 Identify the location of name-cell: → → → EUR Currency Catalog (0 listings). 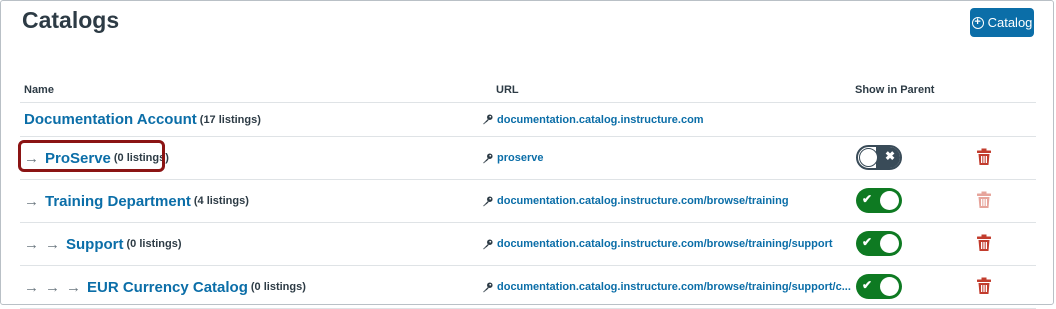
(165, 287).